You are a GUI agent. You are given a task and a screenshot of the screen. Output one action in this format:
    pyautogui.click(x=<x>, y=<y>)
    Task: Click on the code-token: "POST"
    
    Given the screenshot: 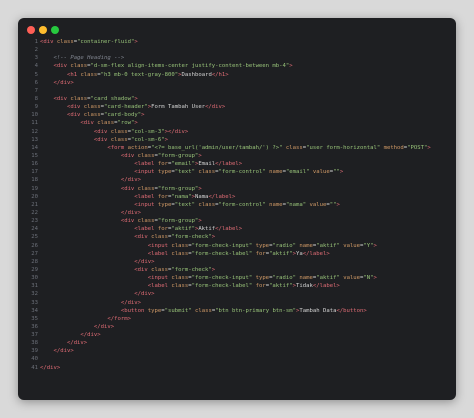 What is the action you would take?
    pyautogui.click(x=417, y=147)
    